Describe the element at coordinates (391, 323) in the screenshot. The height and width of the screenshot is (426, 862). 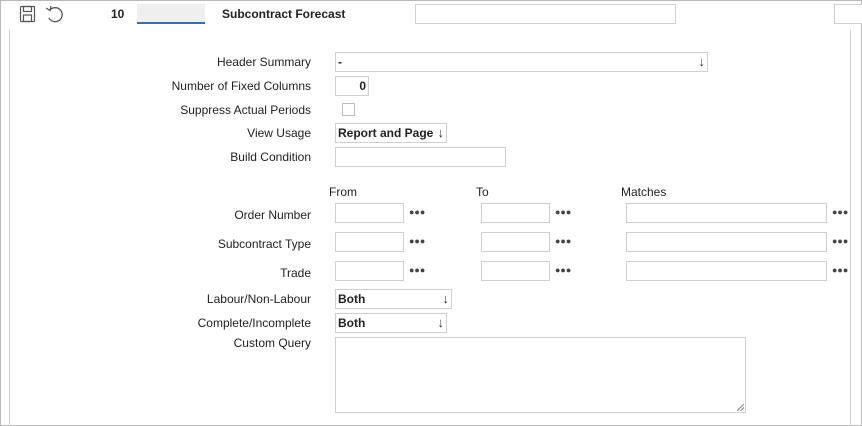
I see `complete-select: Both ↓` at that location.